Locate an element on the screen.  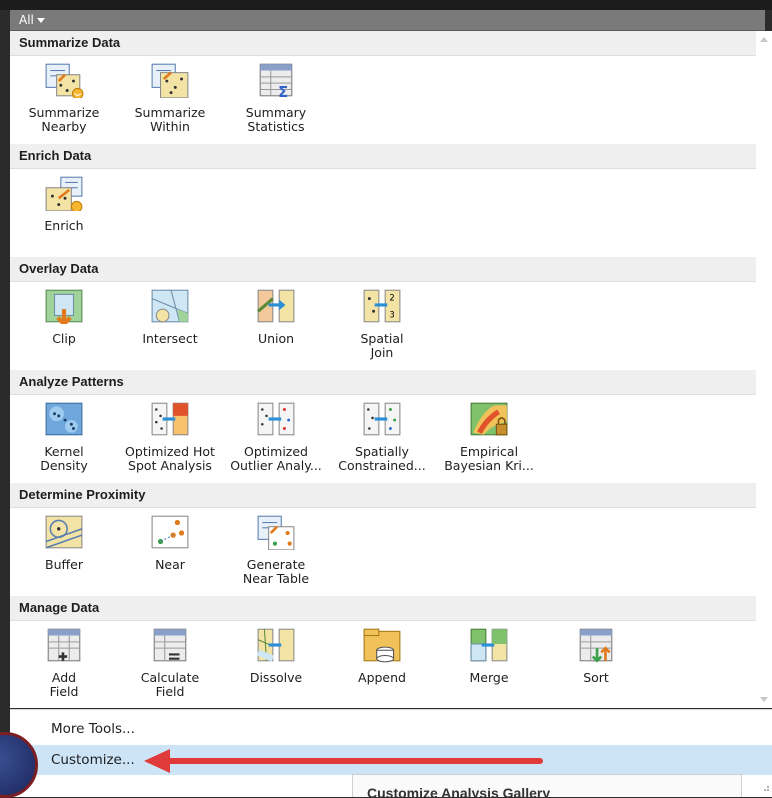
tool-button: Sort is located at coordinates (596, 656).